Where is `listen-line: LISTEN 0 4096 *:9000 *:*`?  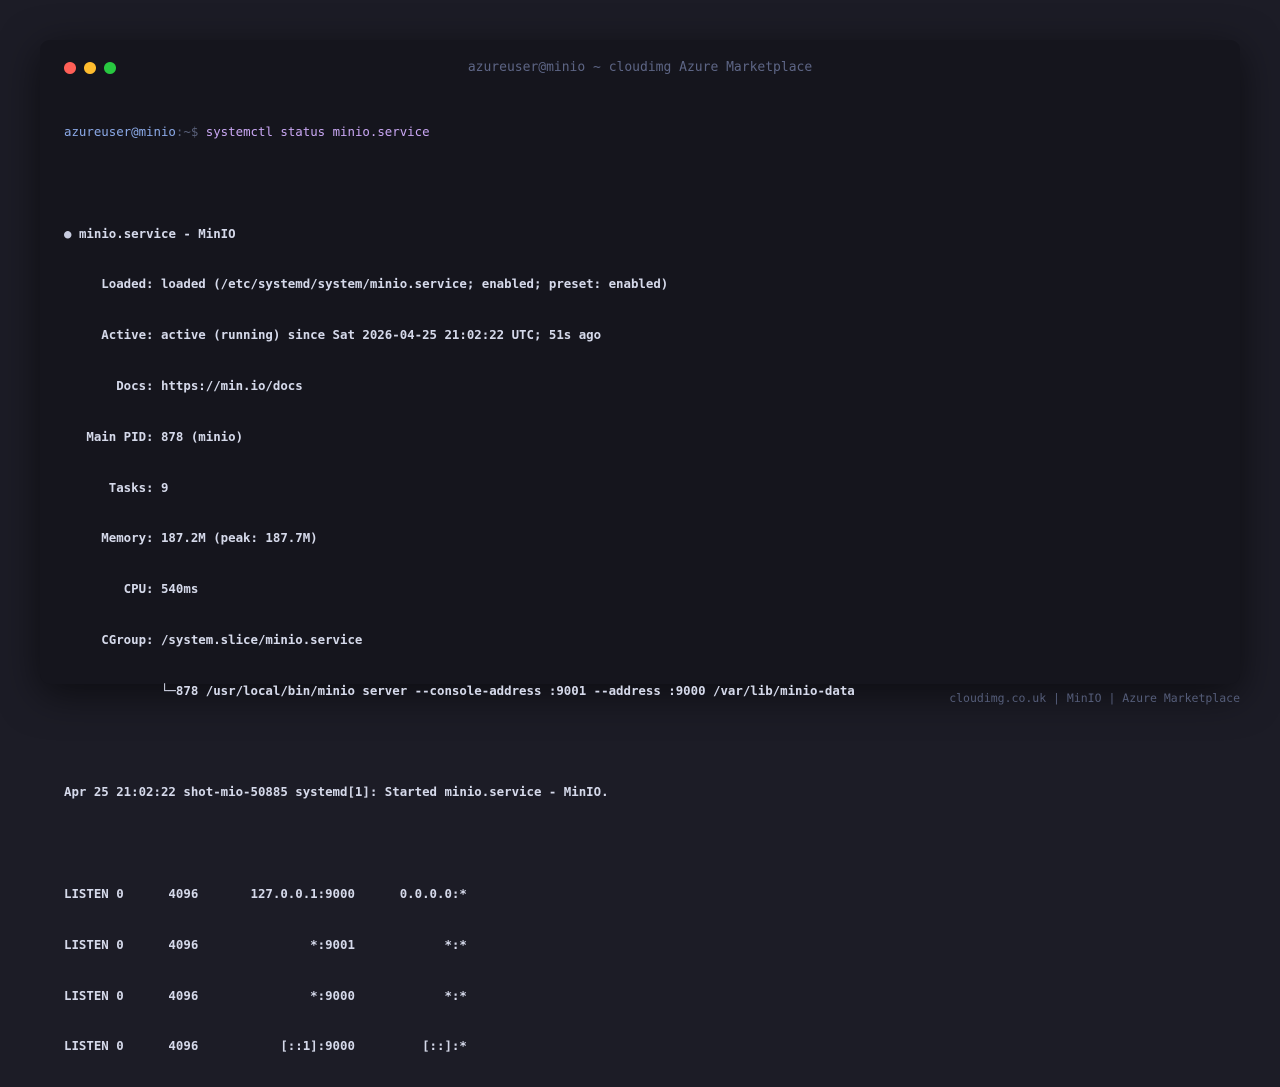
listen-line: LISTEN 0 4096 *:9000 *:* is located at coordinates (265, 995).